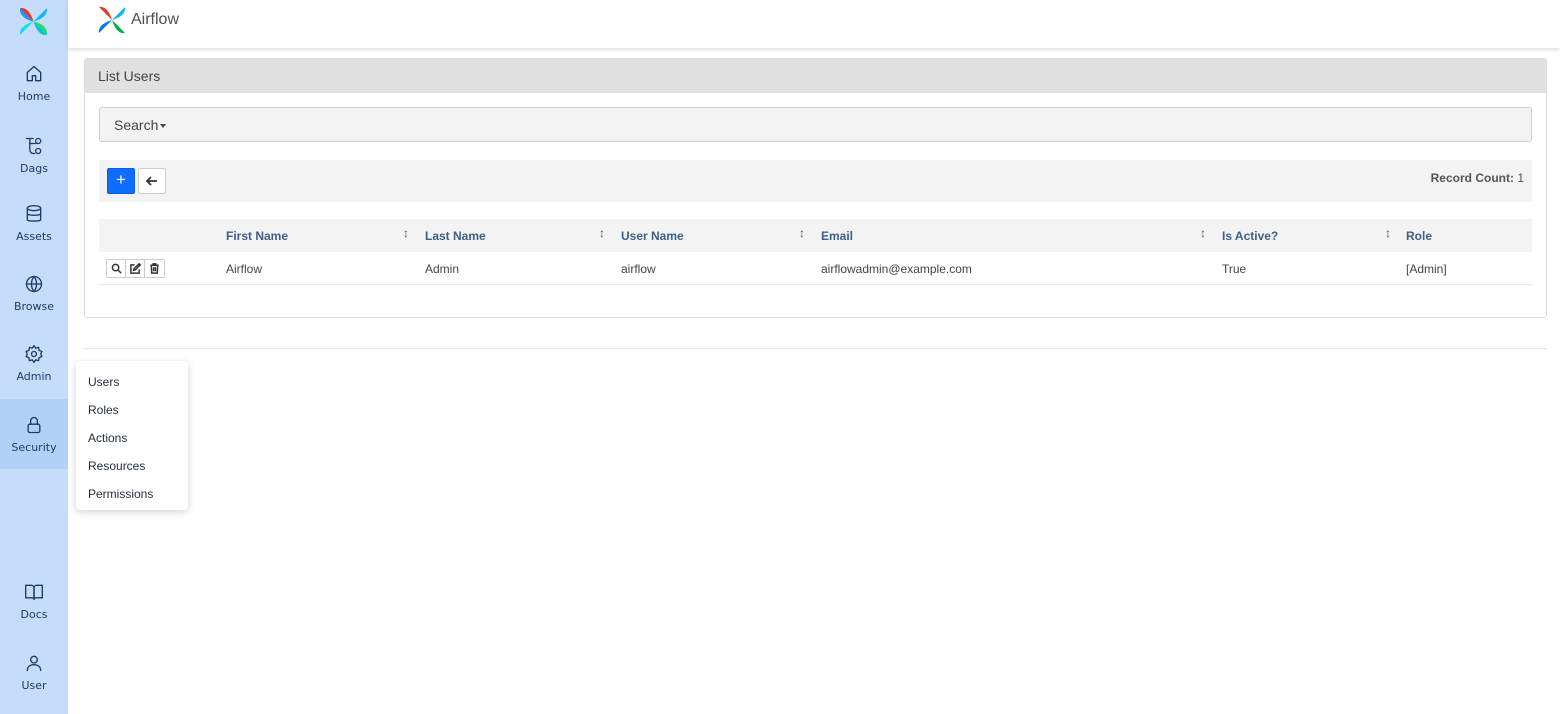  Describe the element at coordinates (1250, 236) in the screenshot. I see `column-header-is-active: Is Active?` at that location.